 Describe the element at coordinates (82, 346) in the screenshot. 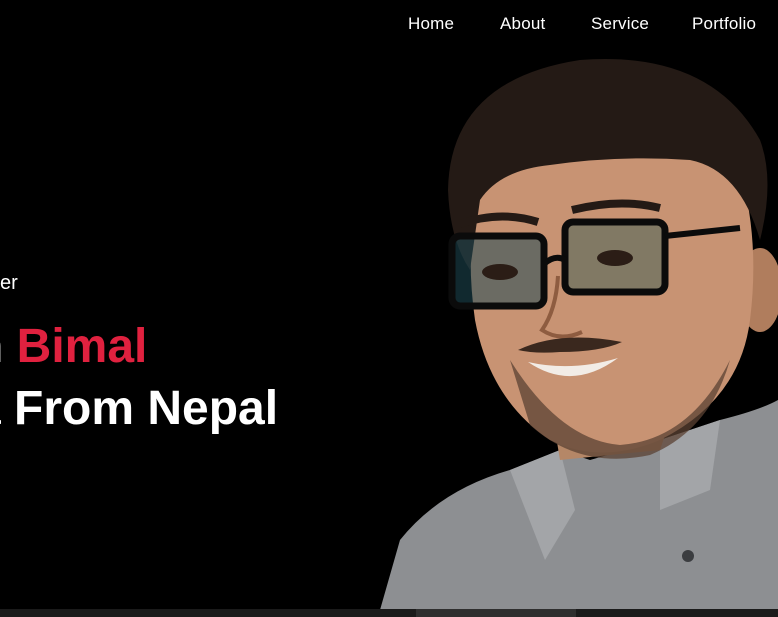

I see `headline-name: Bimal` at that location.